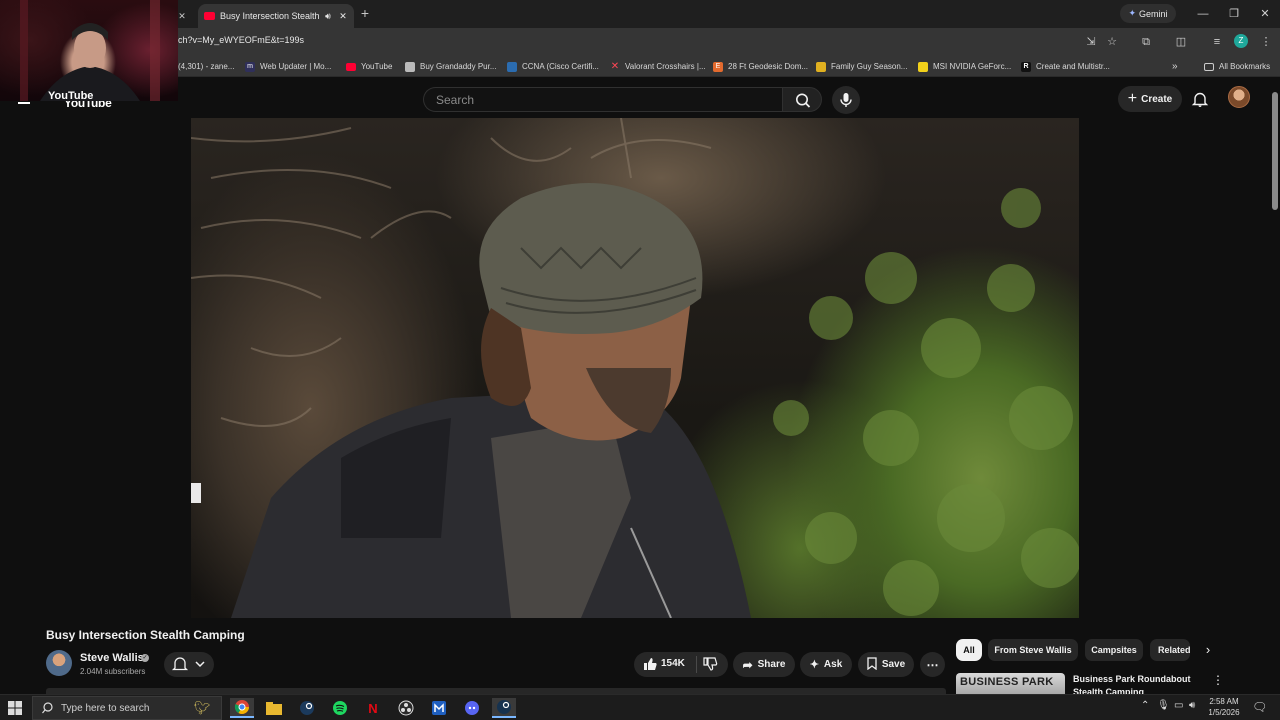 This screenshot has height=720, width=1280. Describe the element at coordinates (504, 708) in the screenshot. I see `steam-taskbar-icon` at that location.